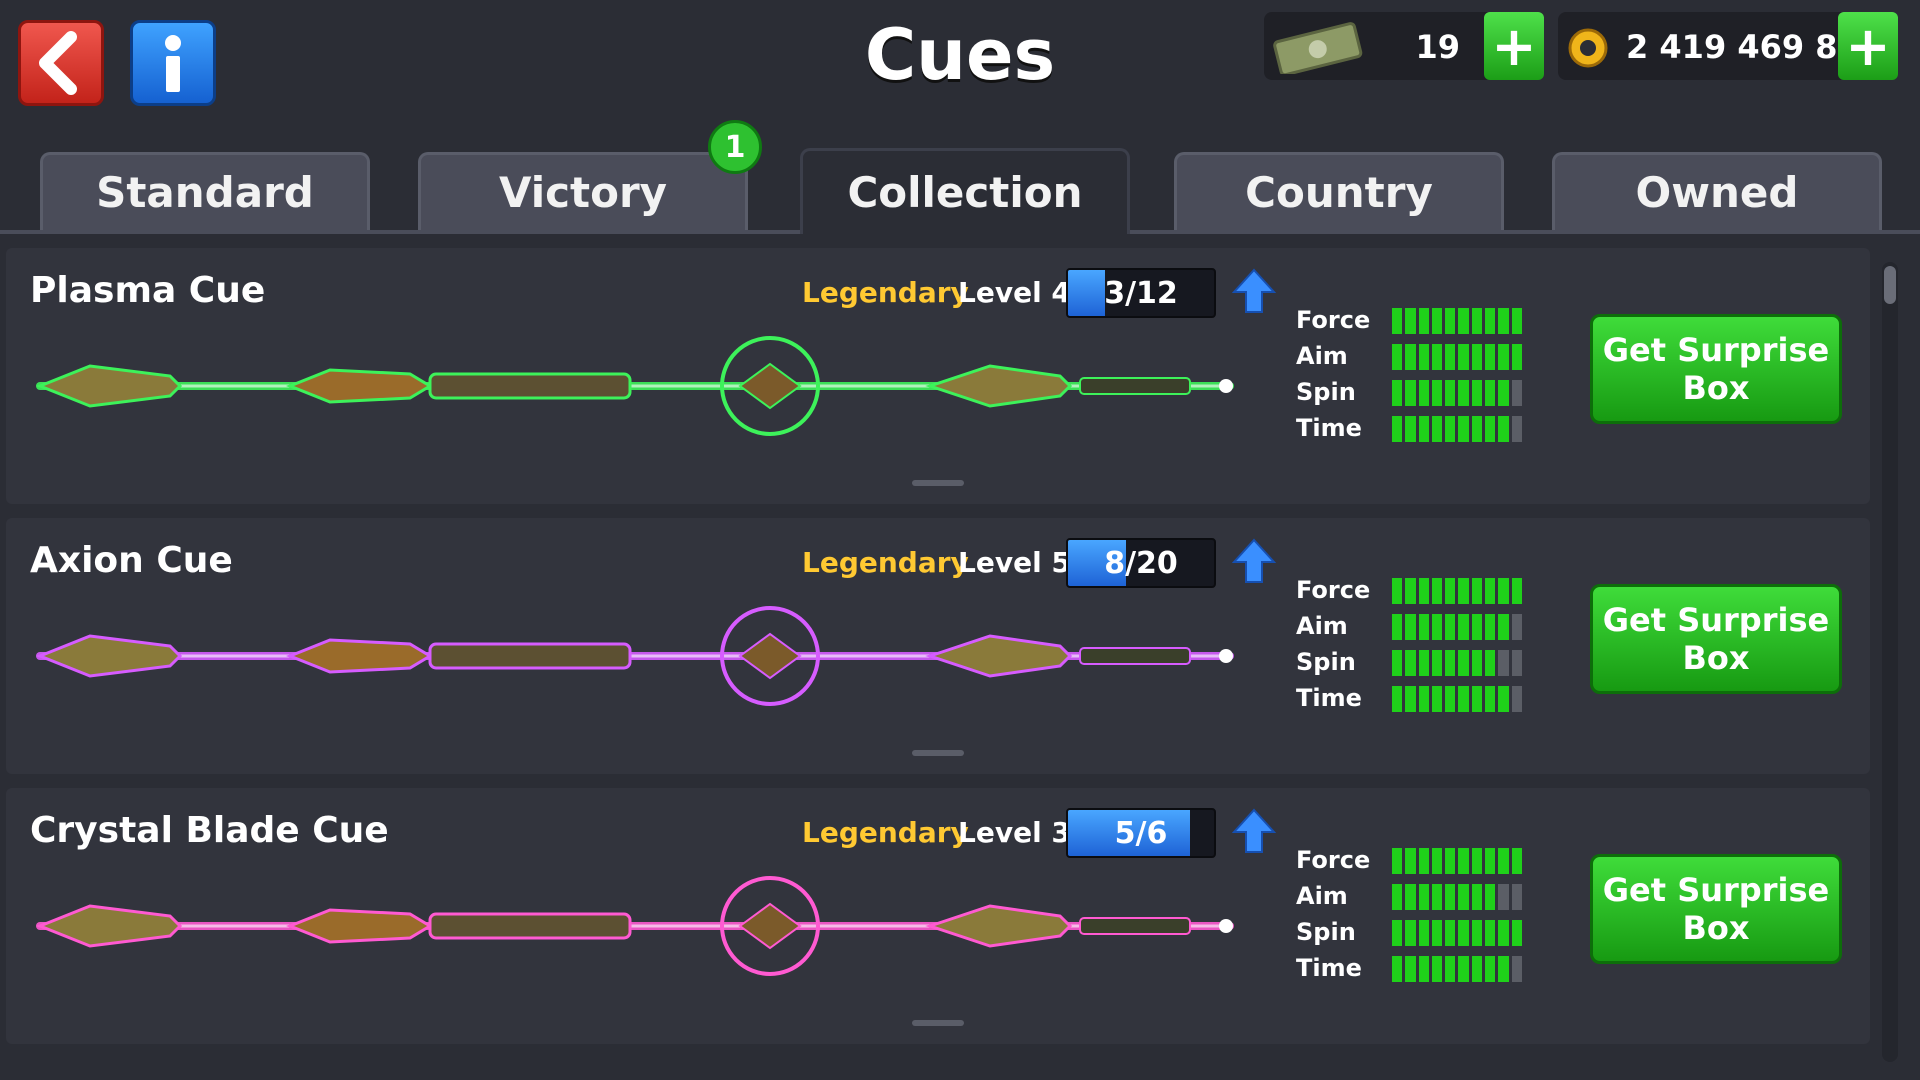 Image resolution: width=1920 pixels, height=1080 pixels. Describe the element at coordinates (1333, 320) in the screenshot. I see `stat-label-force: Force` at that location.